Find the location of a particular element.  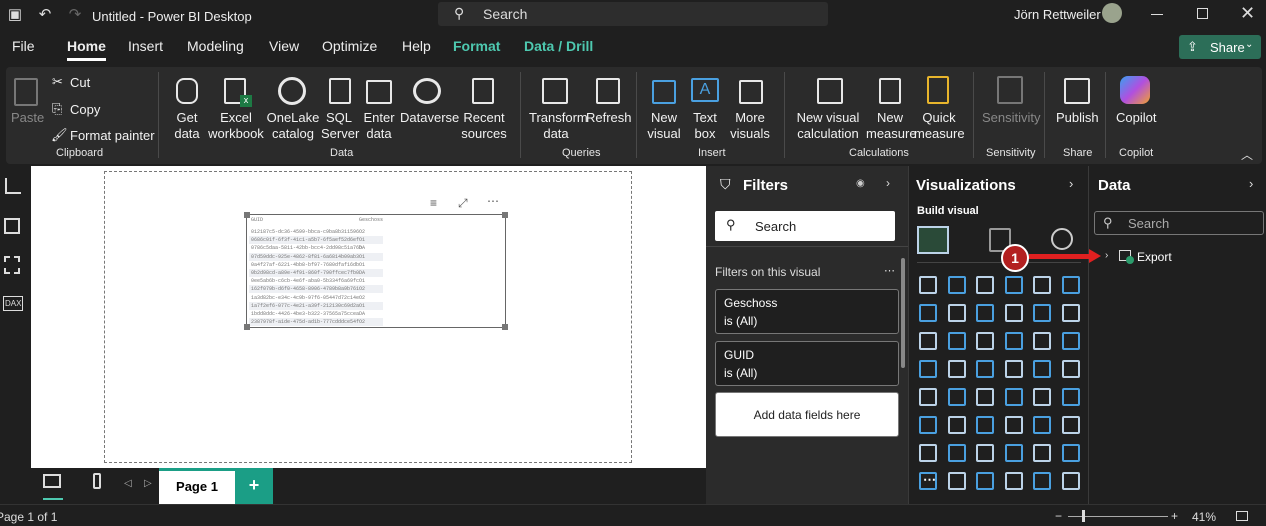

zoom-slider-thumb is located at coordinates (1083, 516).